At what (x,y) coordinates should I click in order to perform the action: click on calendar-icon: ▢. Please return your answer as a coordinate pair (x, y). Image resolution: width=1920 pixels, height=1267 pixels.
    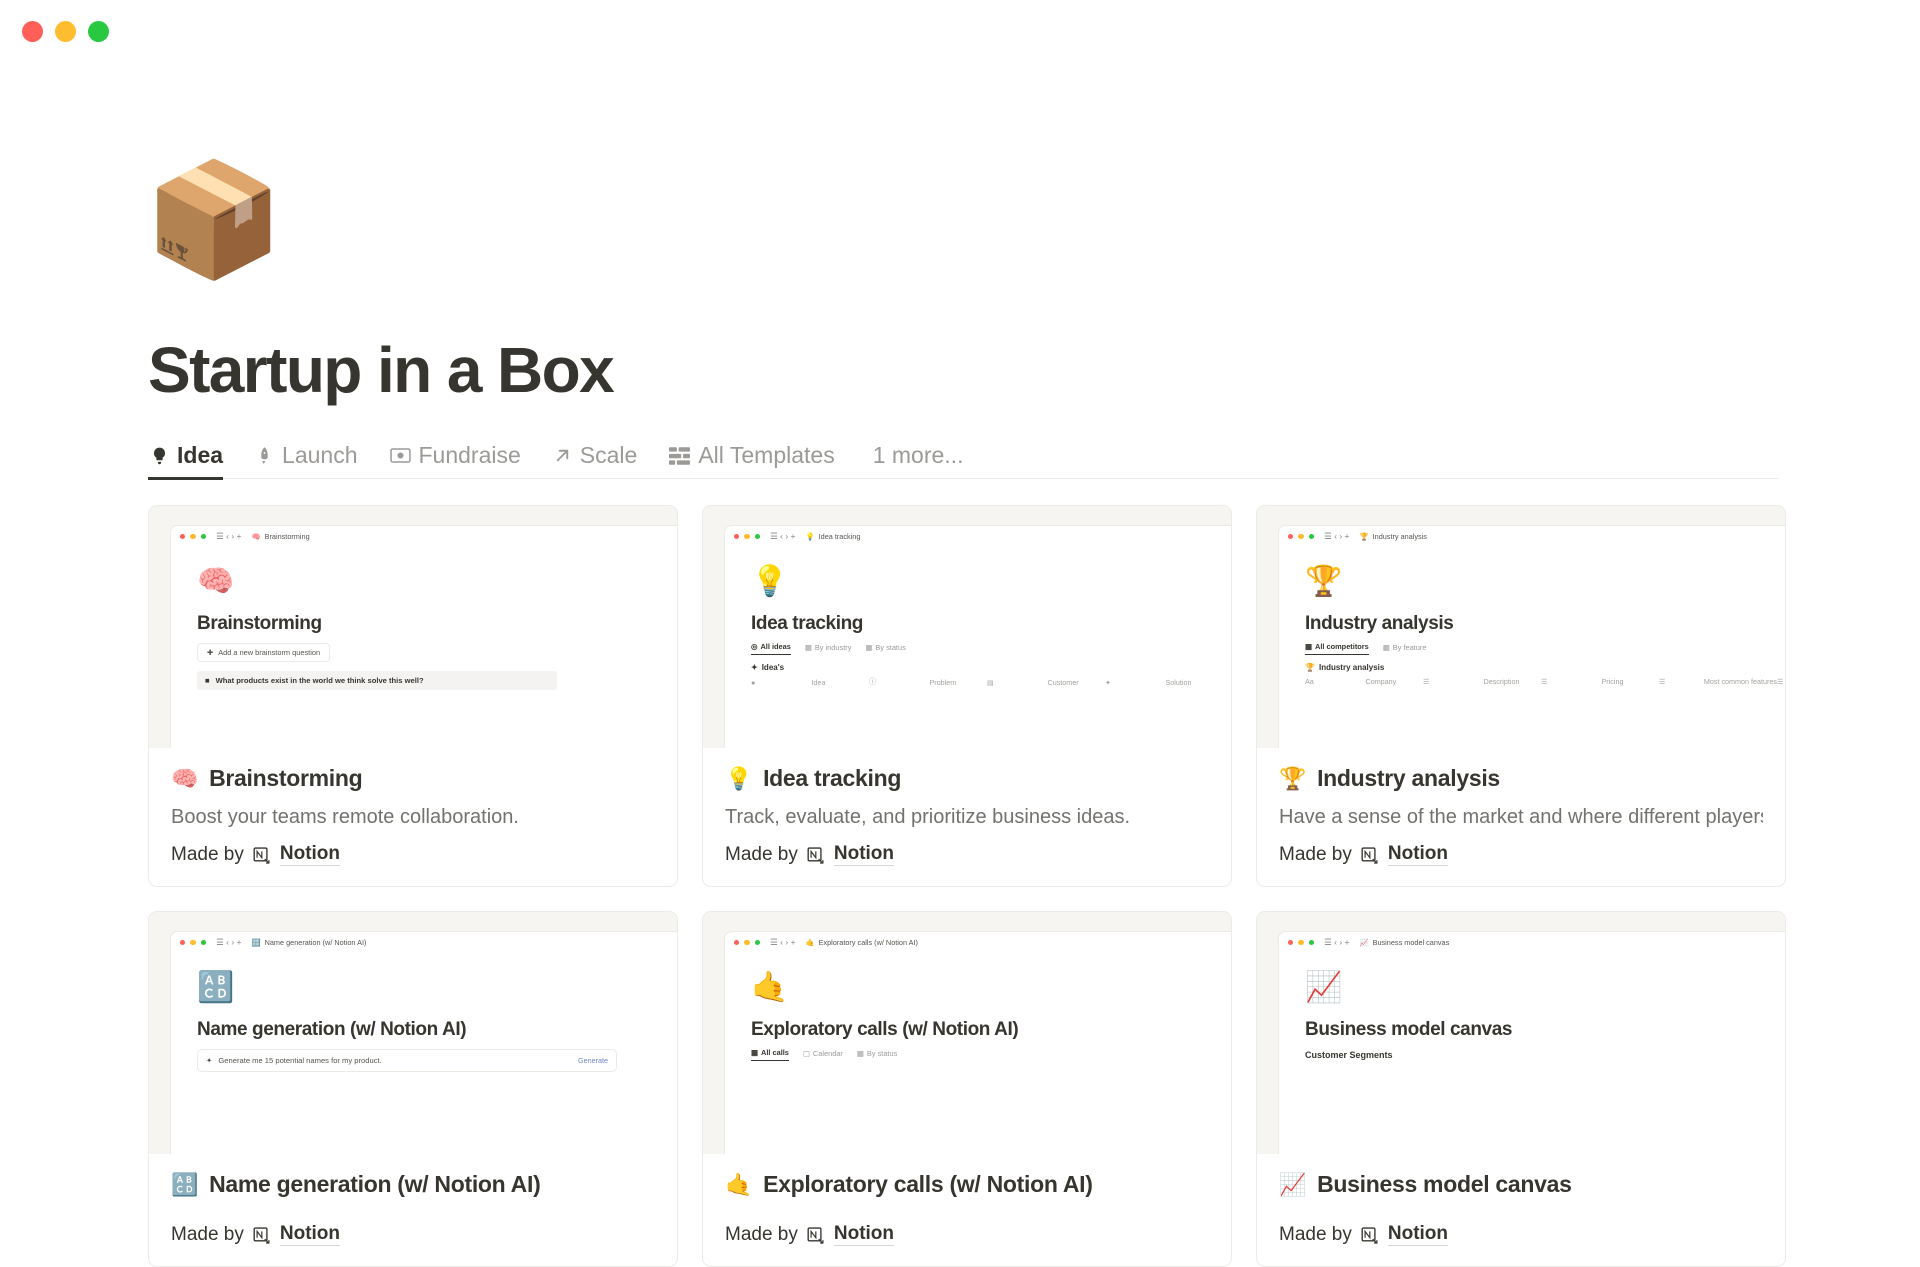
    Looking at the image, I should click on (806, 1053).